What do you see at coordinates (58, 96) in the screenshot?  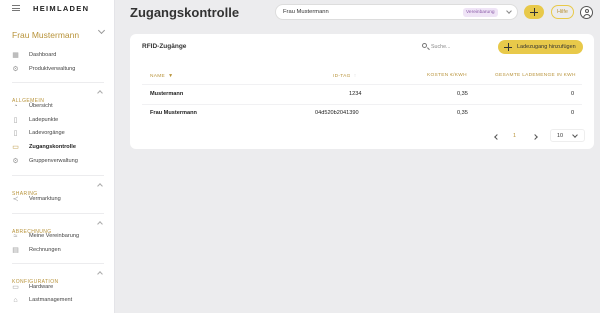 I see `section-allgemein: ALLGEMEIN` at bounding box center [58, 96].